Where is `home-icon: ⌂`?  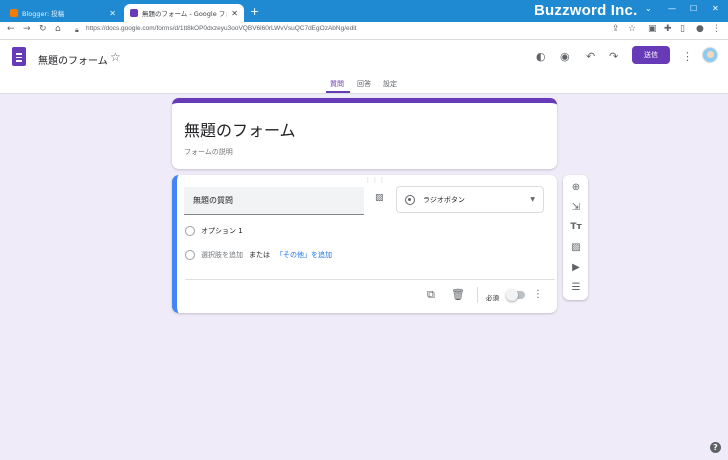 home-icon: ⌂ is located at coordinates (58, 29).